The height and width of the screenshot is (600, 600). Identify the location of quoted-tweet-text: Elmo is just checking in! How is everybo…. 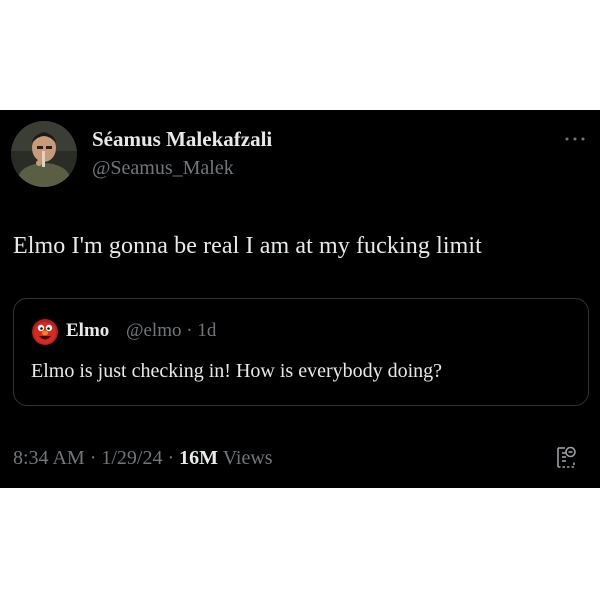
(237, 371).